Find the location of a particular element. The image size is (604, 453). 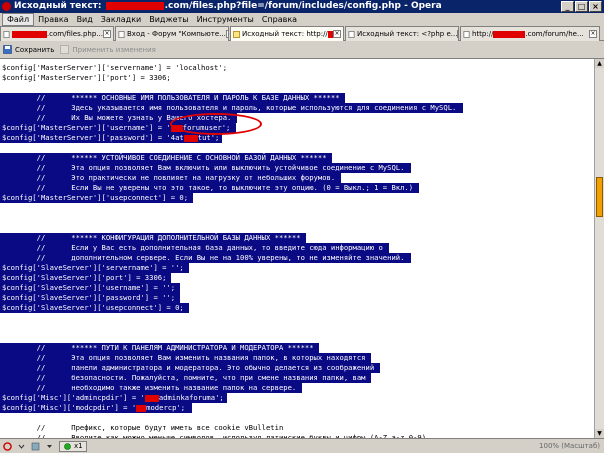

apply-icon is located at coordinates (65, 49).